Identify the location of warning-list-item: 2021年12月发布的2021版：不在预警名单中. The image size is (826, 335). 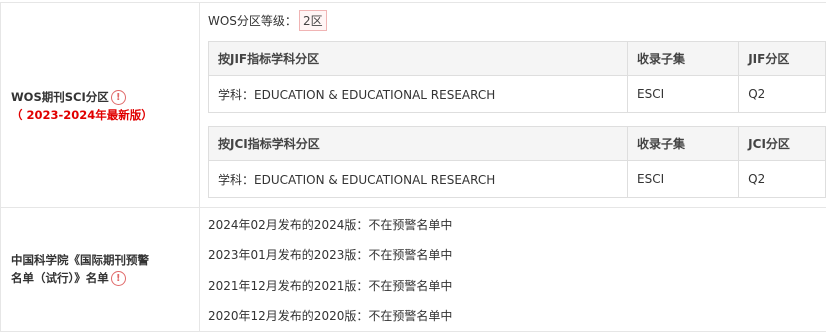
(330, 286).